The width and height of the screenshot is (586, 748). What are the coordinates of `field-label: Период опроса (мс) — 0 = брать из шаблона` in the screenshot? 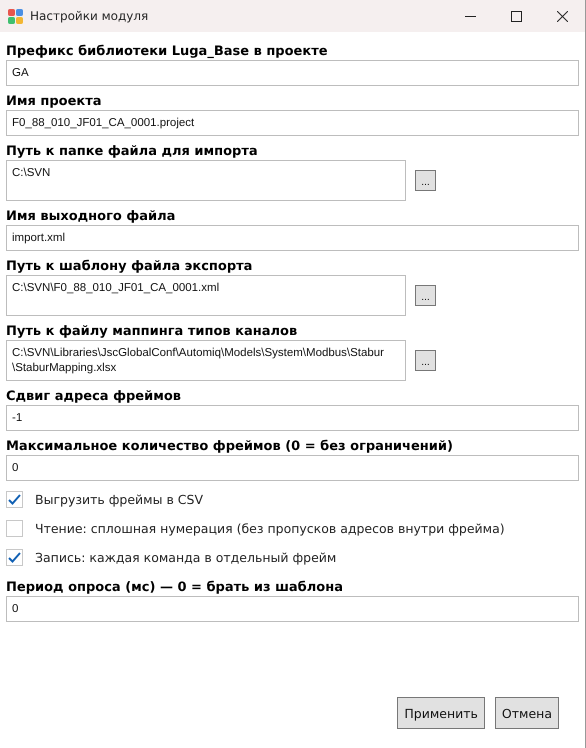 It's located at (175, 587).